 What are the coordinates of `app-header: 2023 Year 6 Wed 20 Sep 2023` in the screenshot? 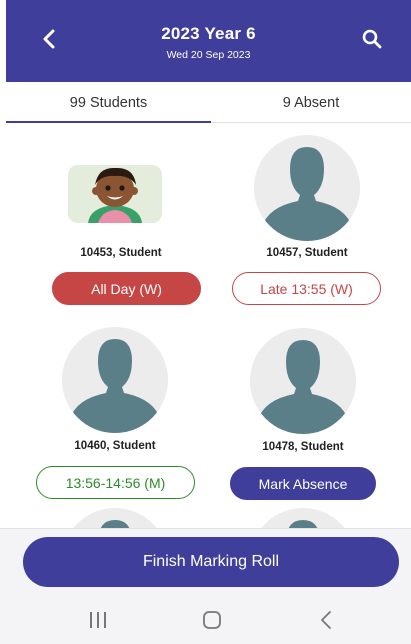 It's located at (208, 41).